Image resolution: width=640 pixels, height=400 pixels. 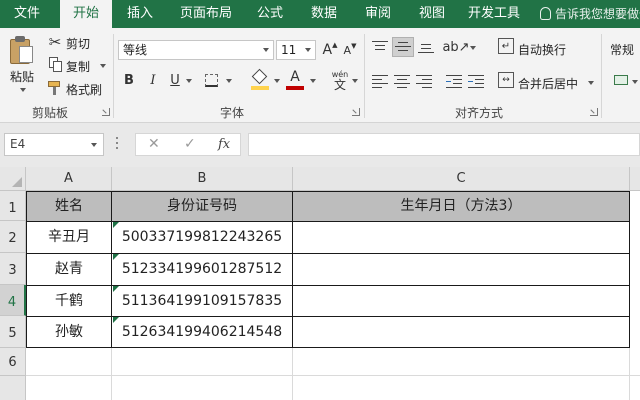 What do you see at coordinates (55, 64) in the screenshot?
I see `copy-icon` at bounding box center [55, 64].